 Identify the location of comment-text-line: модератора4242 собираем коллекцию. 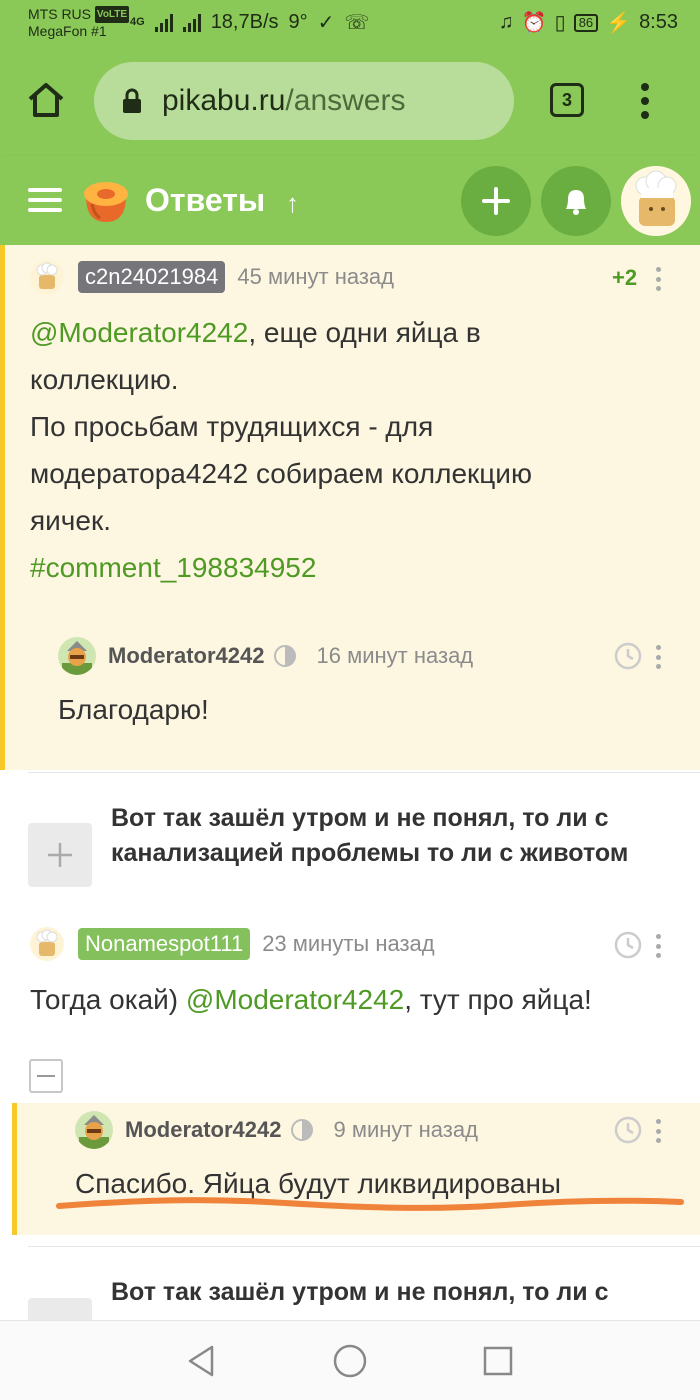
(281, 473).